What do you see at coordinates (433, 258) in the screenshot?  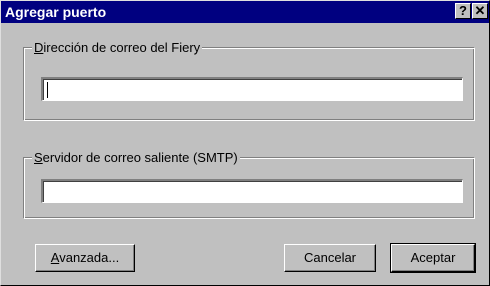 I see `accept-button: Aceptar` at bounding box center [433, 258].